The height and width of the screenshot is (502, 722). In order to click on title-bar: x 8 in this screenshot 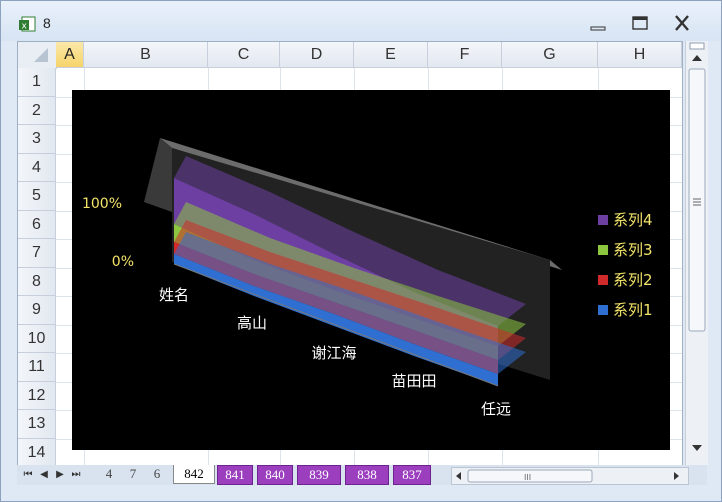, I will do `click(361, 21)`.